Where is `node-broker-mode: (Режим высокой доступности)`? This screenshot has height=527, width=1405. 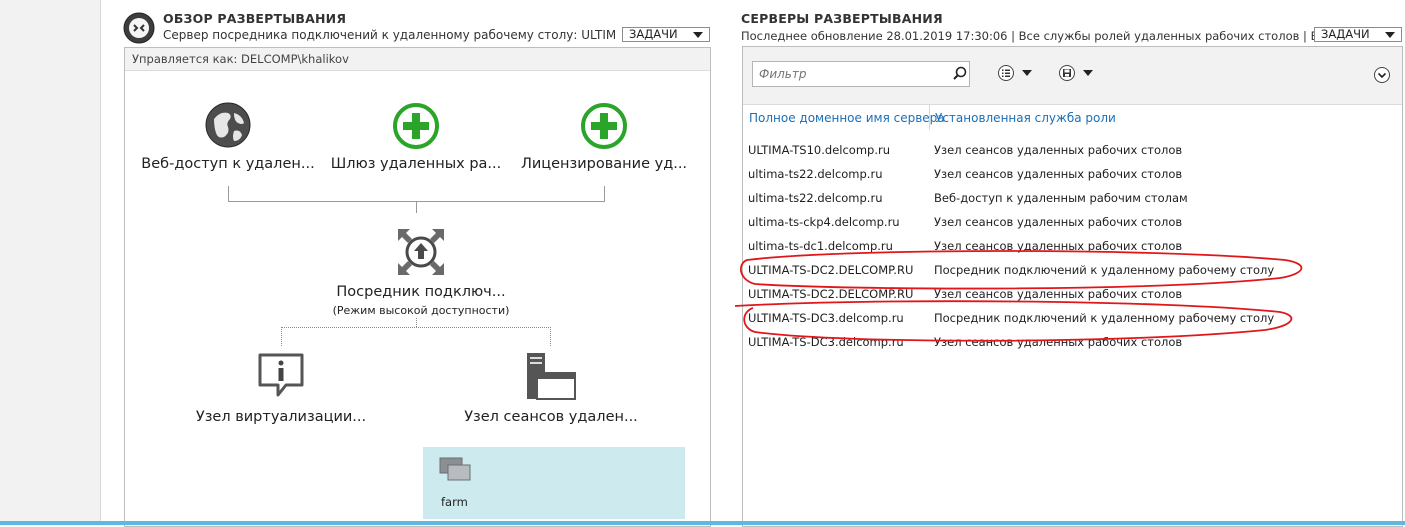
node-broker-mode: (Режим высокой доступности) is located at coordinates (421, 310).